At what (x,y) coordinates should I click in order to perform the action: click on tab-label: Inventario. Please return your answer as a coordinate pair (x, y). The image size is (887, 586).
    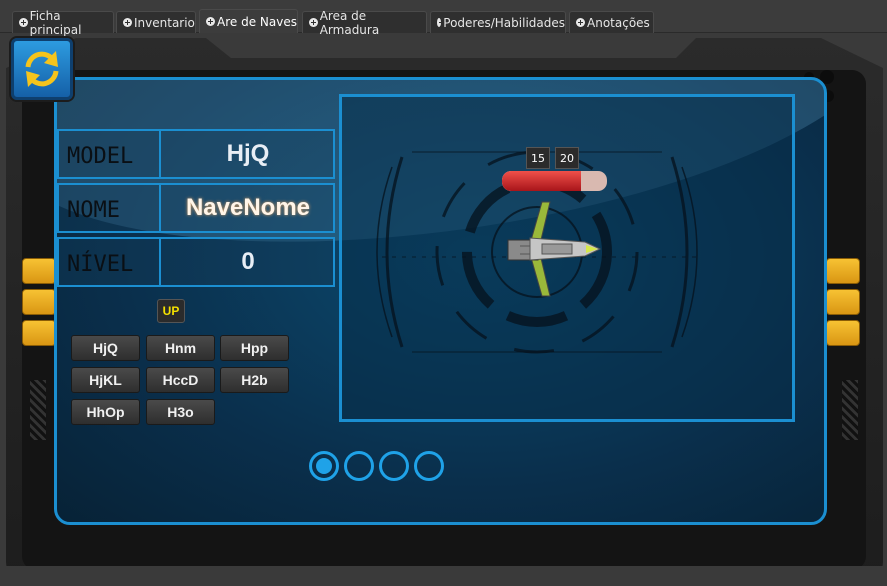
    Looking at the image, I should click on (164, 22).